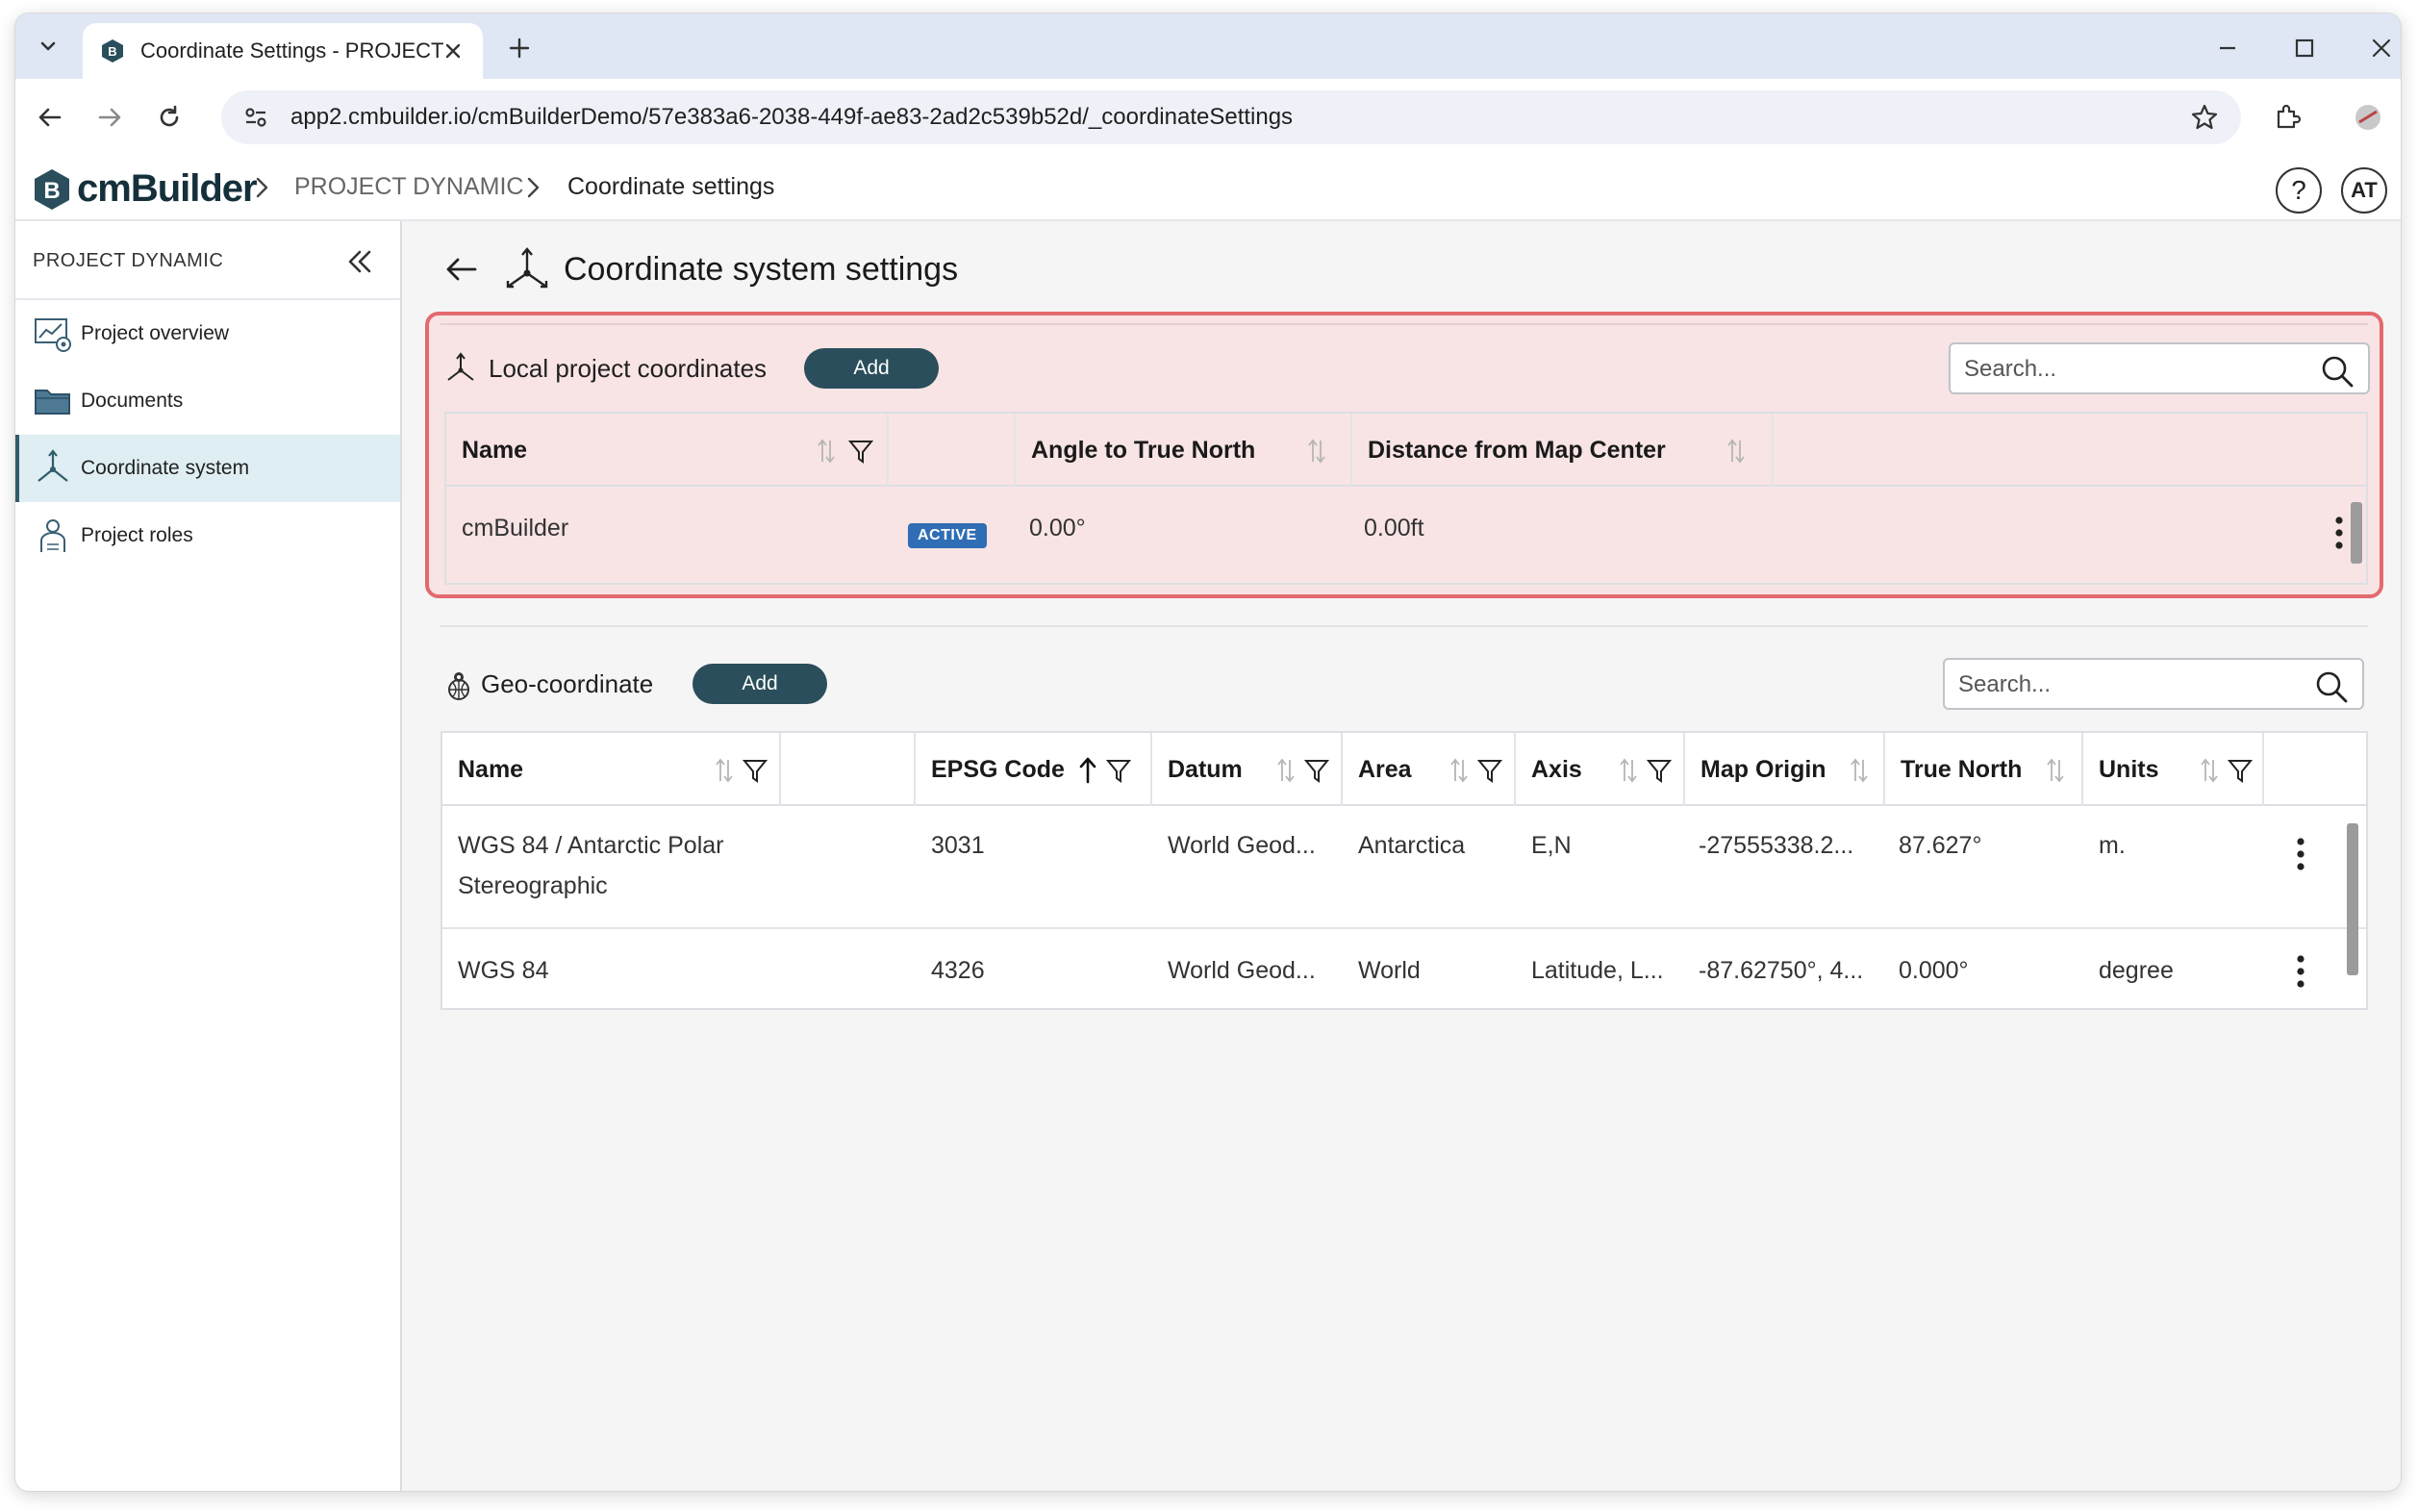 The image size is (2418, 1512). I want to click on back-nav-button, so click(50, 118).